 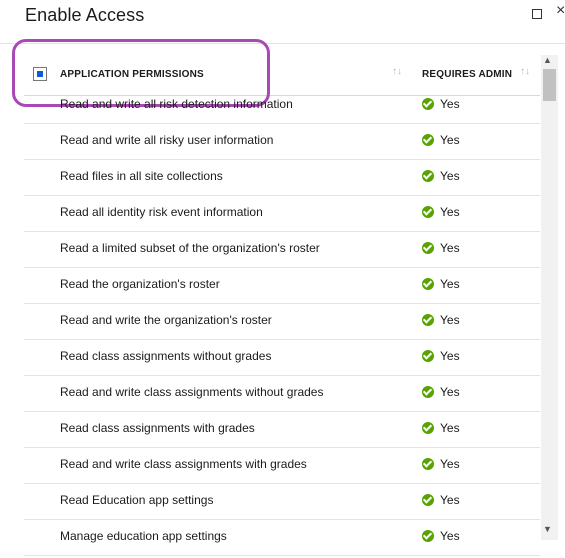 I want to click on permission-name: Read files in all site collections, so click(x=141, y=176).